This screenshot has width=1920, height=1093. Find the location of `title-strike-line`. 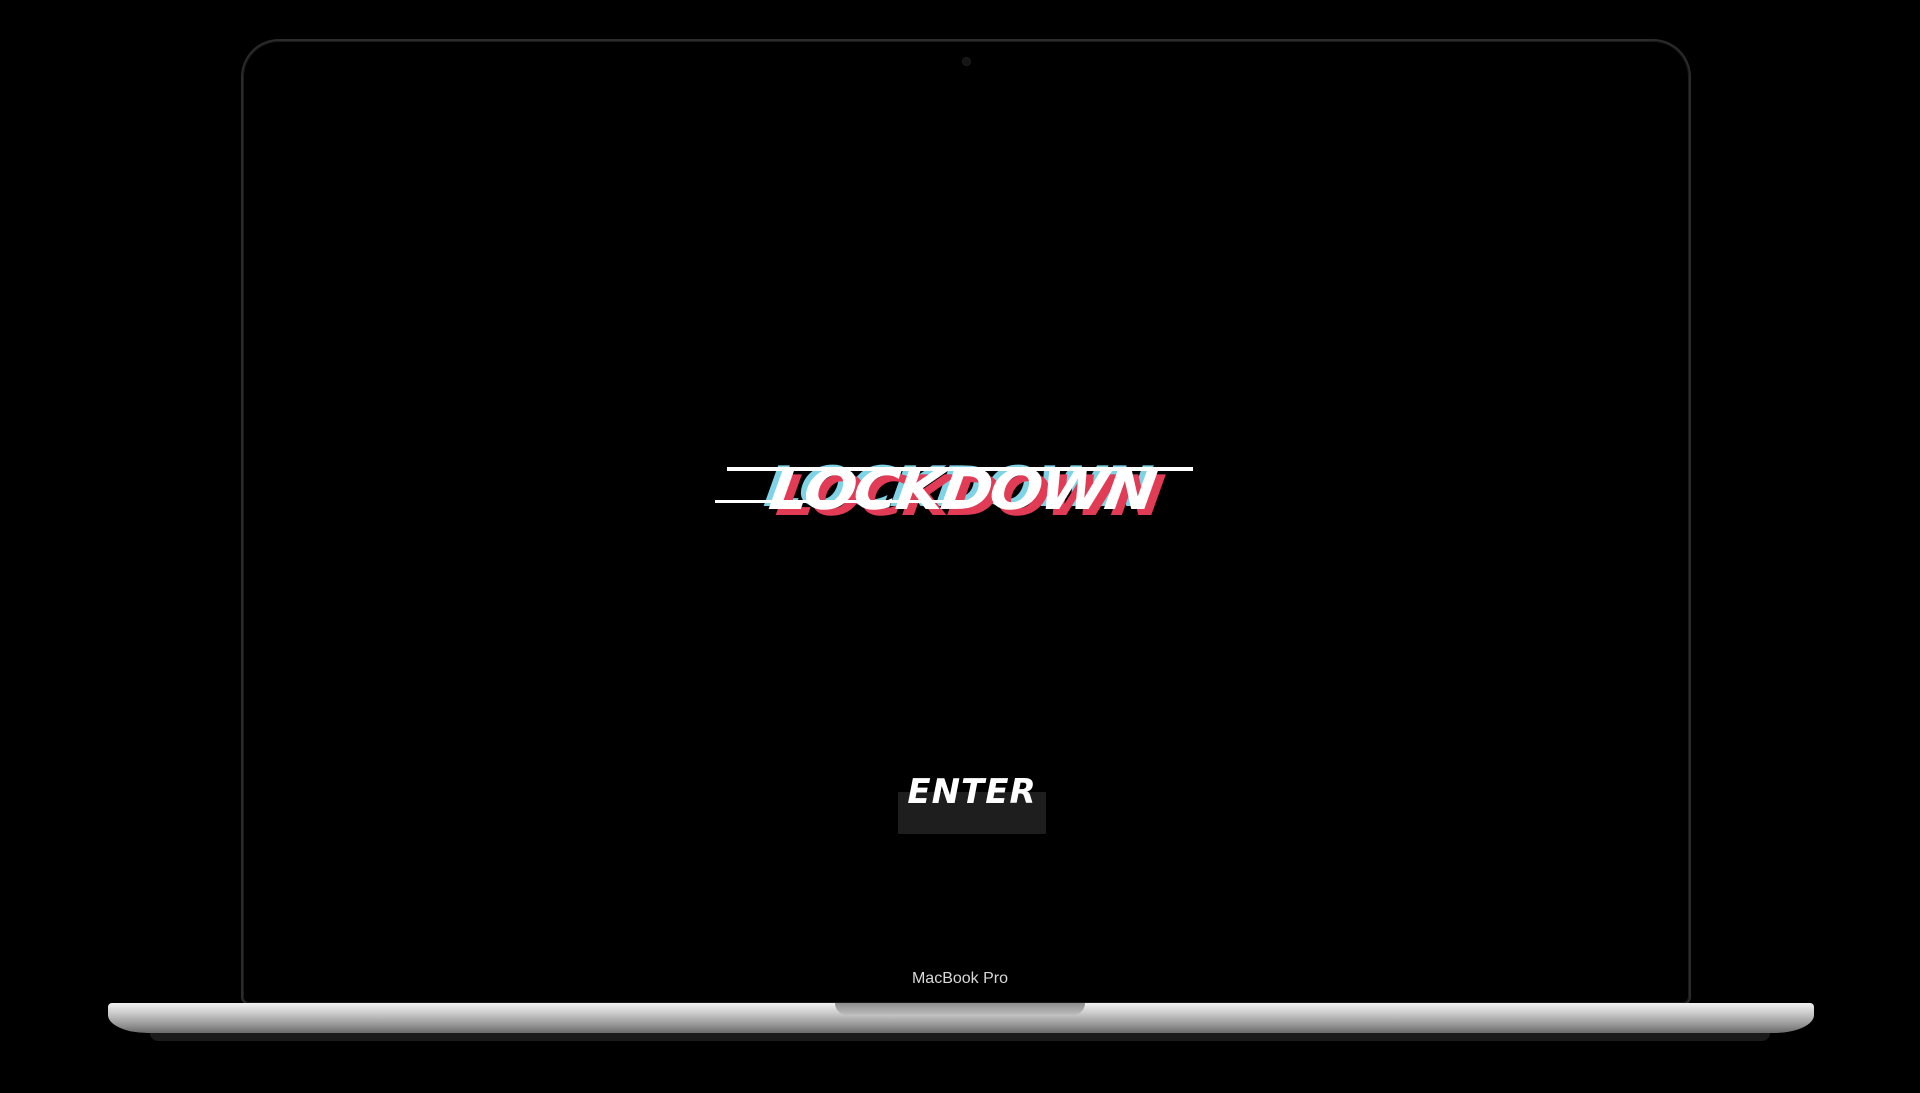

title-strike-line is located at coordinates (960, 469).